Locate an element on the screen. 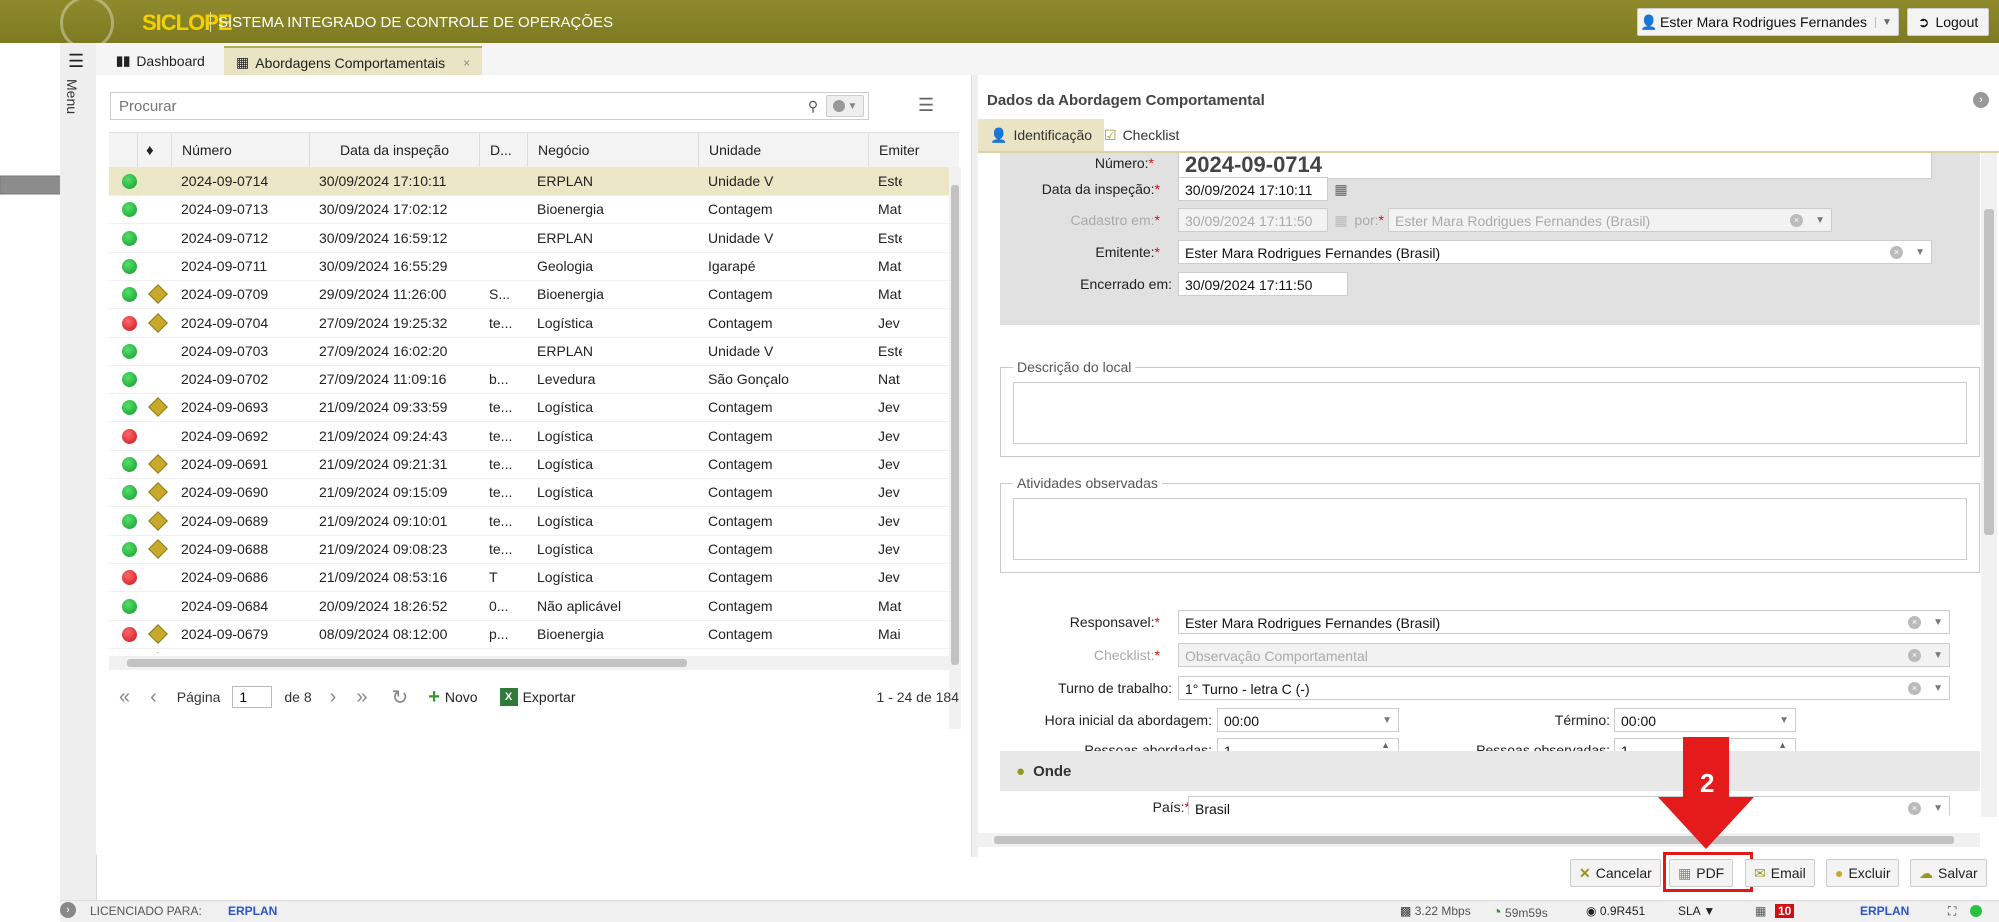  search-input is located at coordinates (455, 106).